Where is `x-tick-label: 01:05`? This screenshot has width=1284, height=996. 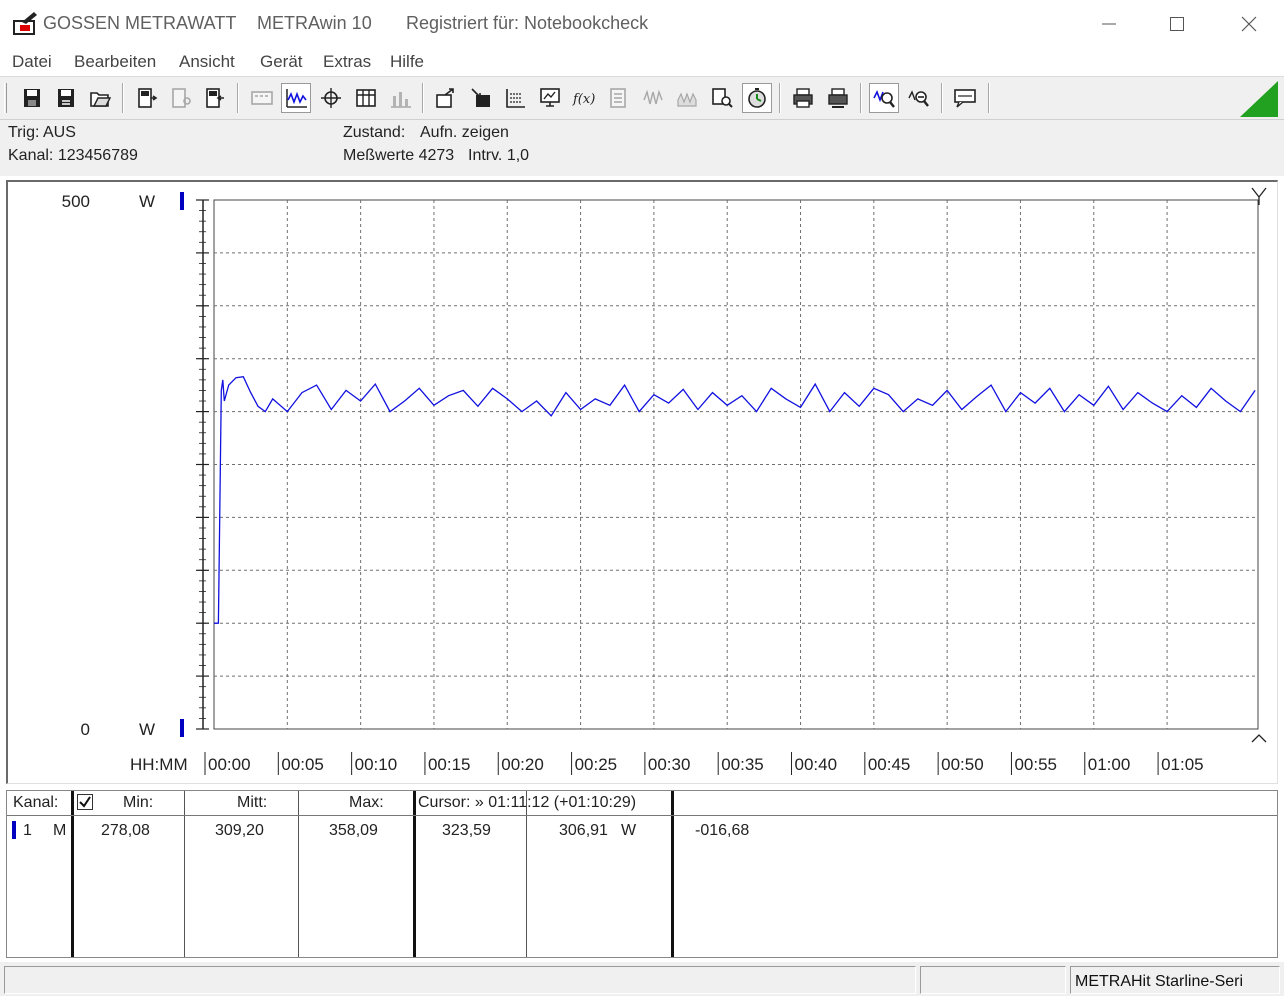
x-tick-label: 01:05 is located at coordinates (1182, 764).